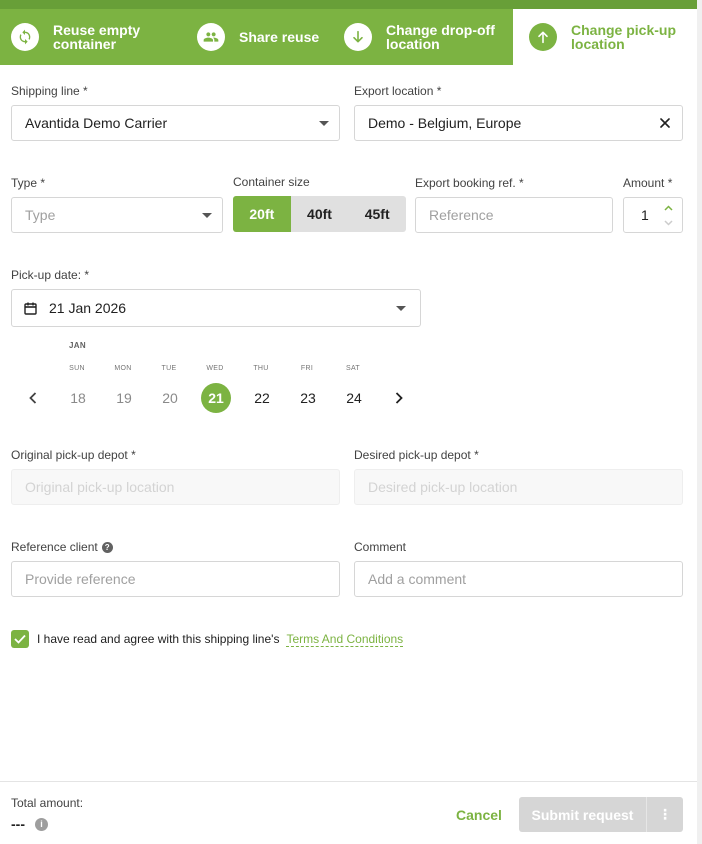 The height and width of the screenshot is (844, 702). Describe the element at coordinates (665, 814) in the screenshot. I see `more-options-icon: ⋮` at that location.